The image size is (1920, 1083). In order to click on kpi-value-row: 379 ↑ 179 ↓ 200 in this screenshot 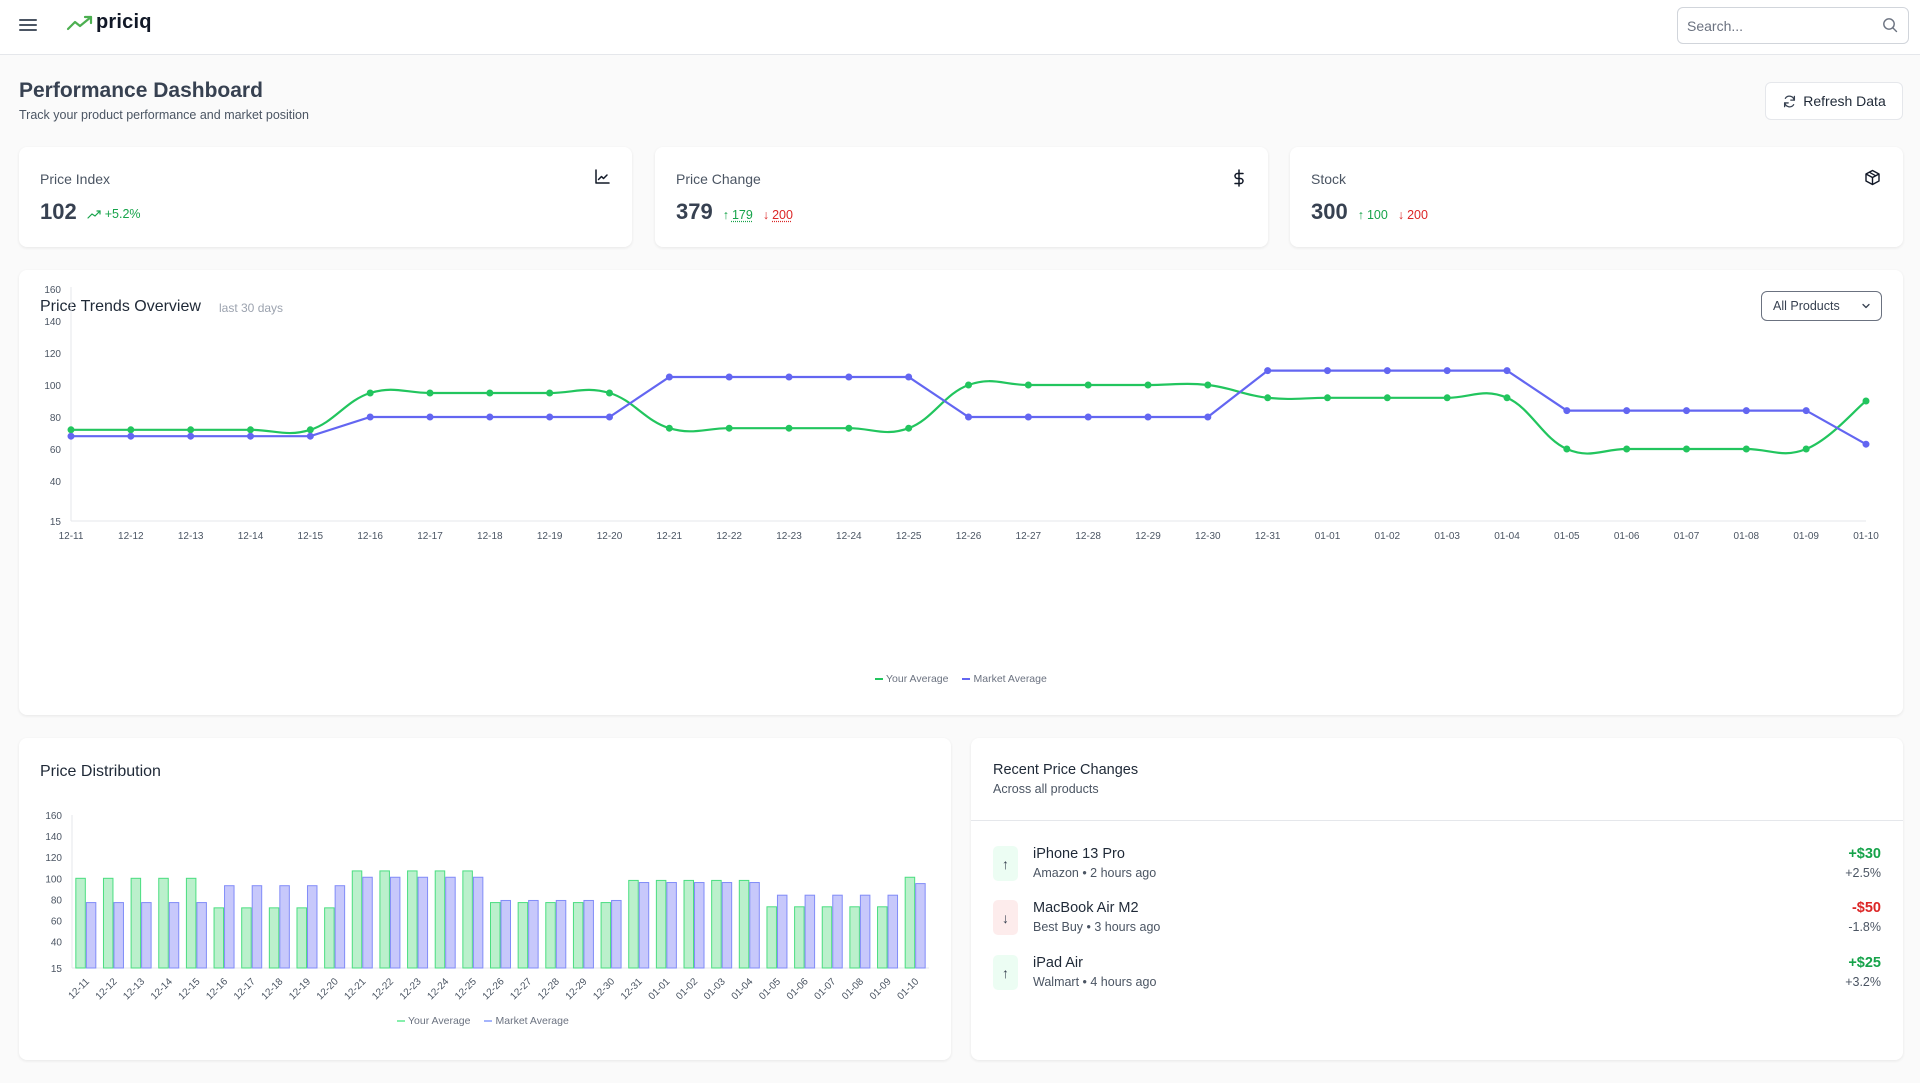, I will do `click(734, 212)`.